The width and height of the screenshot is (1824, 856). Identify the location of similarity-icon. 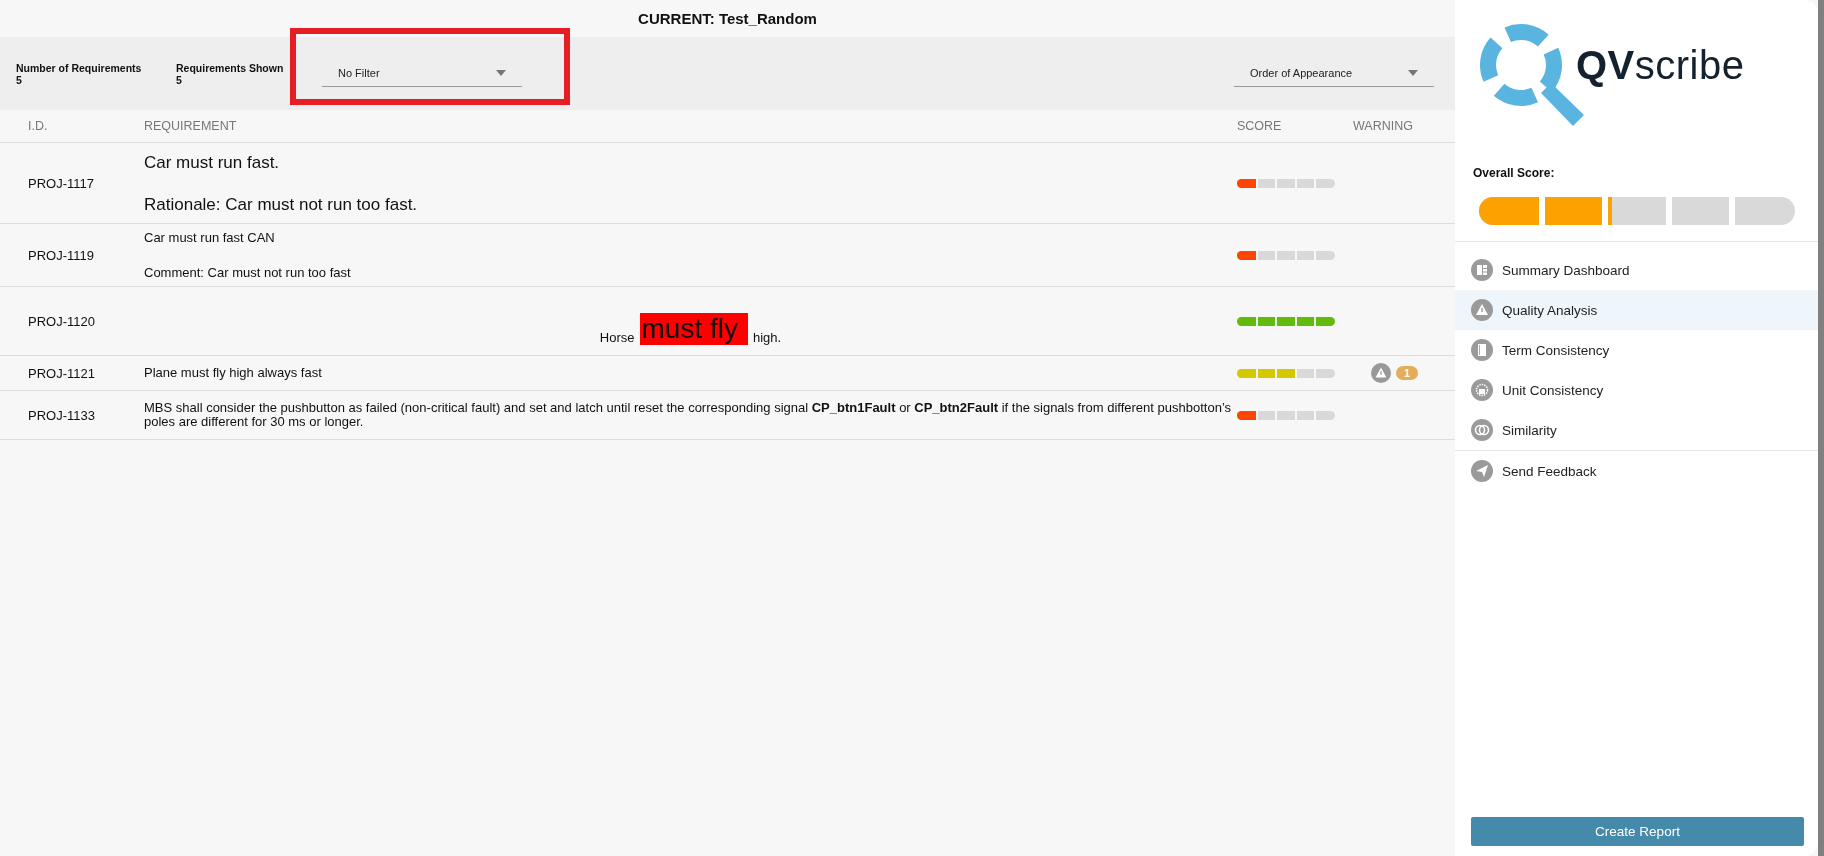
(1482, 430).